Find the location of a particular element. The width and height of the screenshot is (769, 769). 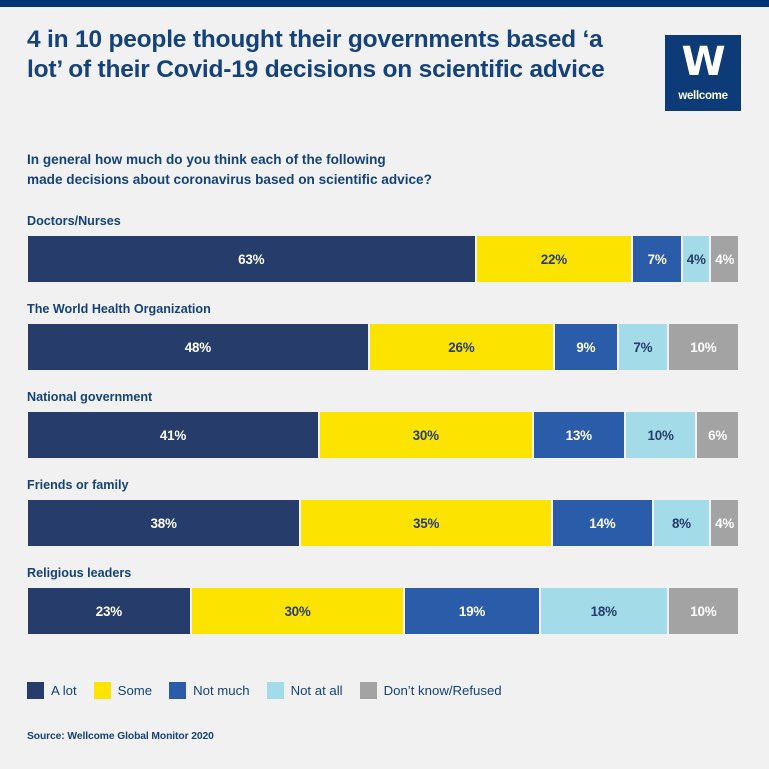

bar-segment-value: 26% is located at coordinates (461, 347).